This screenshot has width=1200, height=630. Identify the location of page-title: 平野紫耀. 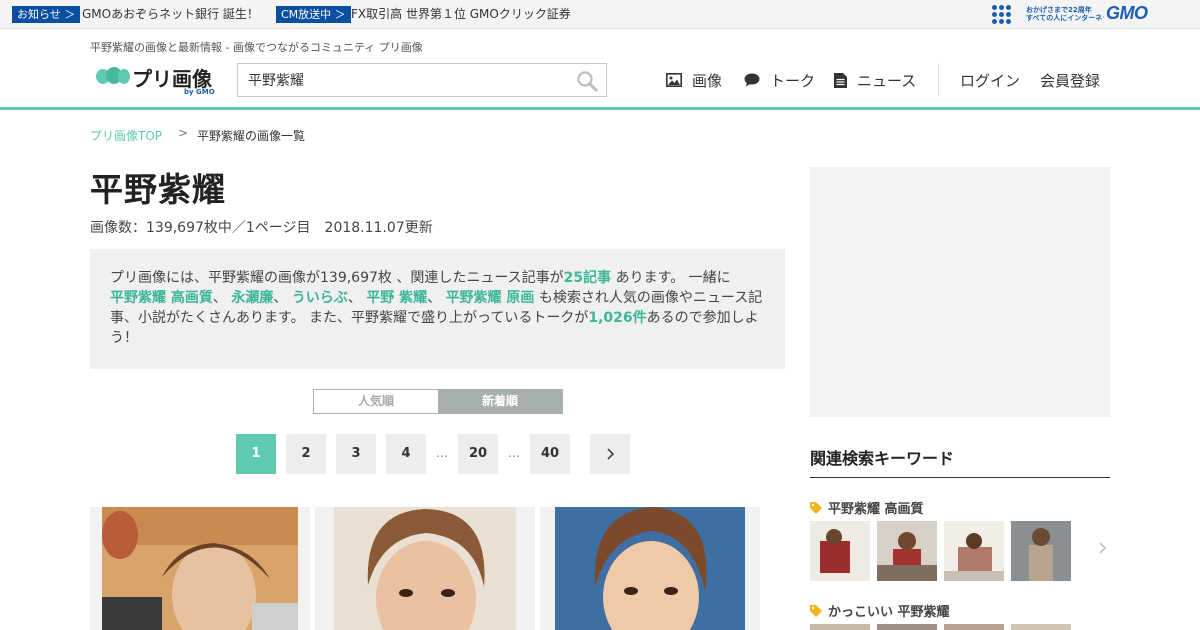
(158, 189).